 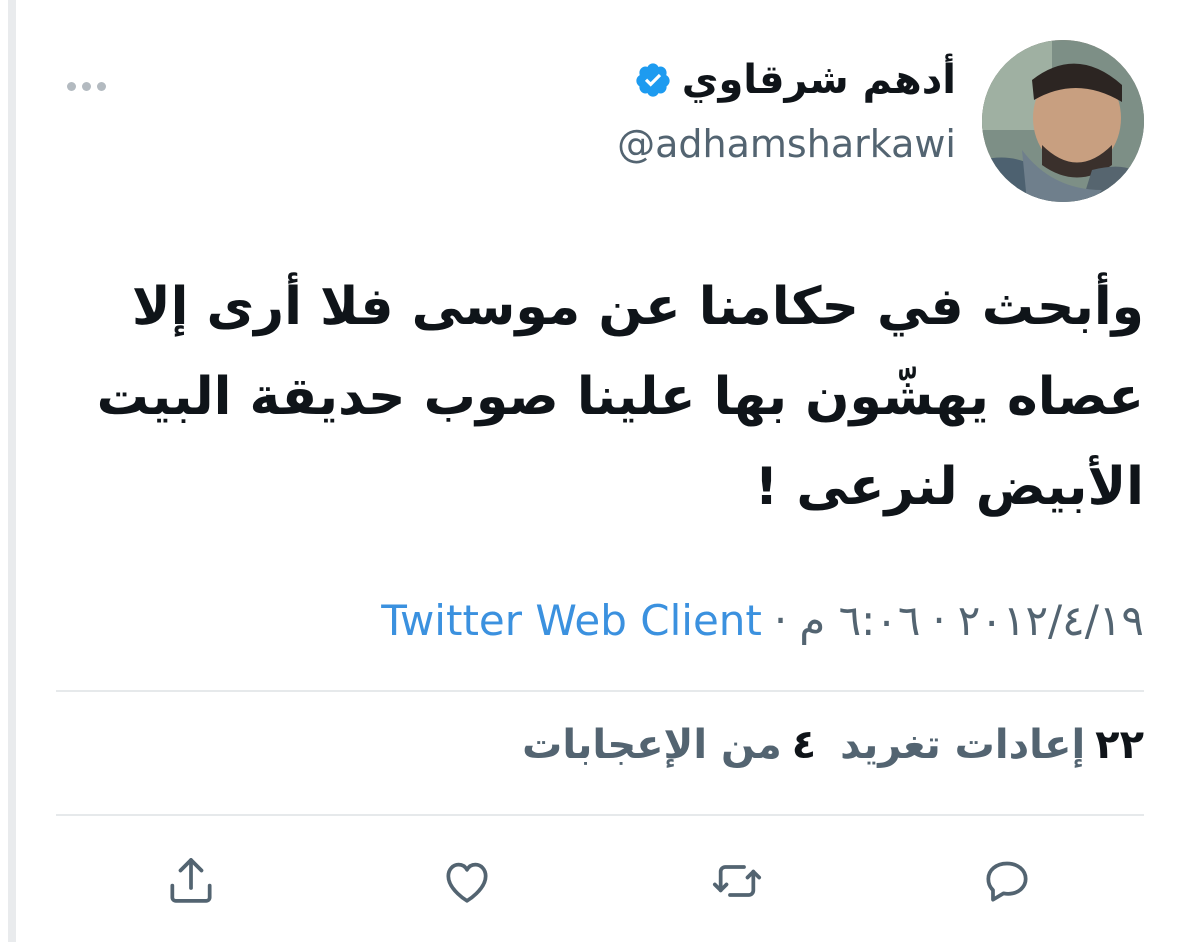 What do you see at coordinates (191, 881) in the screenshot?
I see `share-icon` at bounding box center [191, 881].